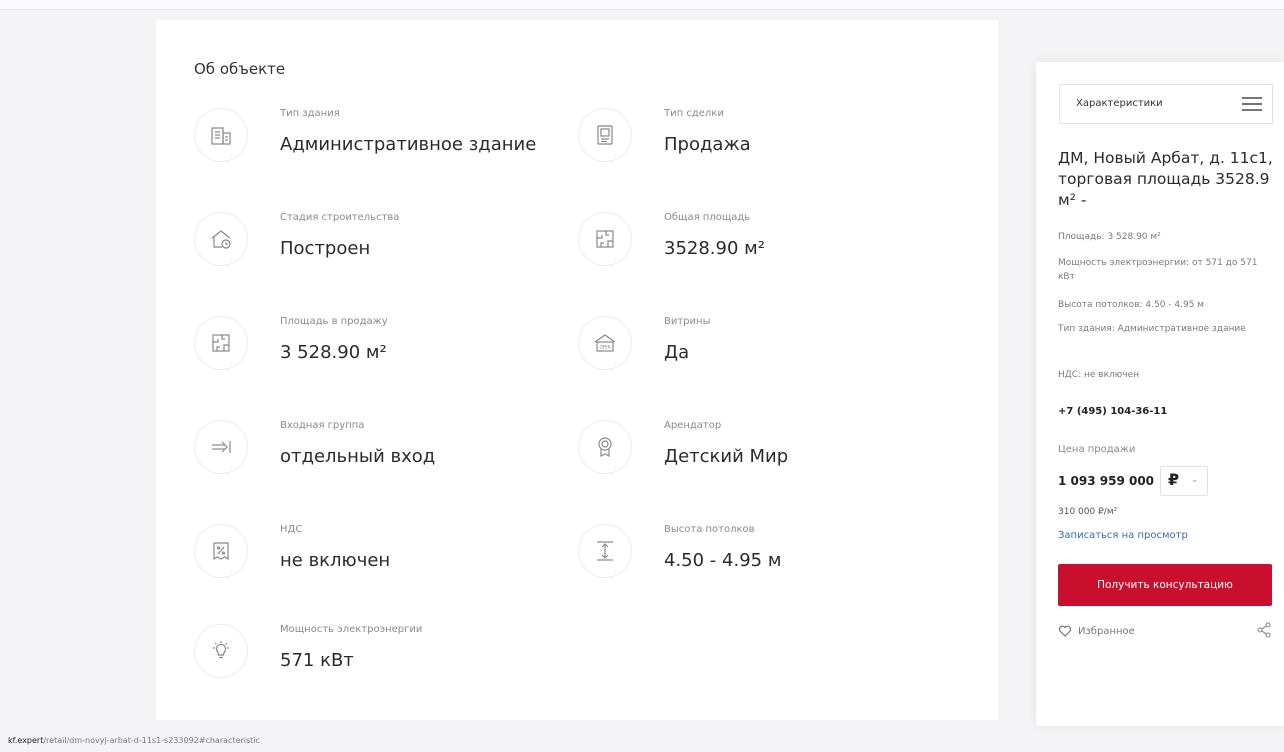 The width and height of the screenshot is (1284, 752). I want to click on feature-label: Входная группа, so click(322, 425).